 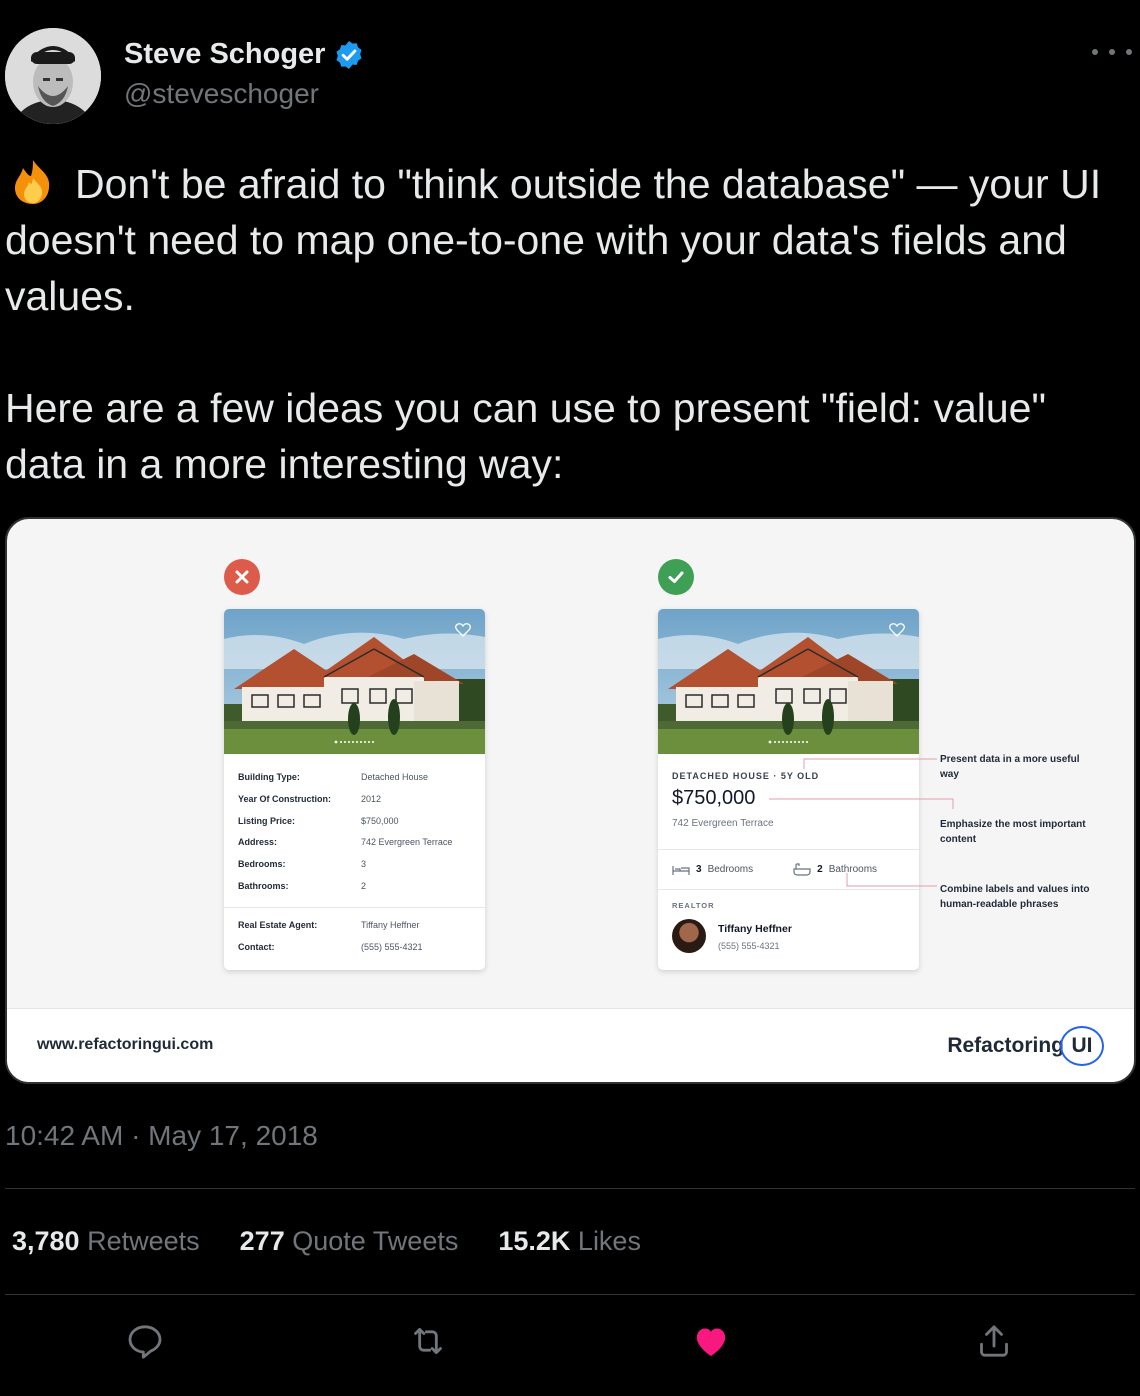 I want to click on reply-icon, so click(x=145, y=1341).